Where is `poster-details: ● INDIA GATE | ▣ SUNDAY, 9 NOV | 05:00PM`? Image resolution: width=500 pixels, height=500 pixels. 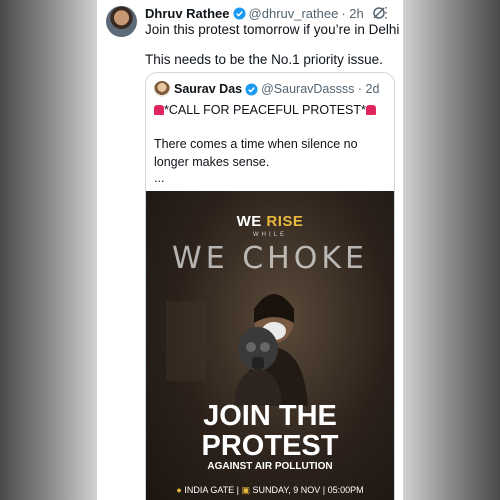 poster-details: ● INDIA GATE | ▣ SUNDAY, 9 NOV | 05:00PM is located at coordinates (270, 490).